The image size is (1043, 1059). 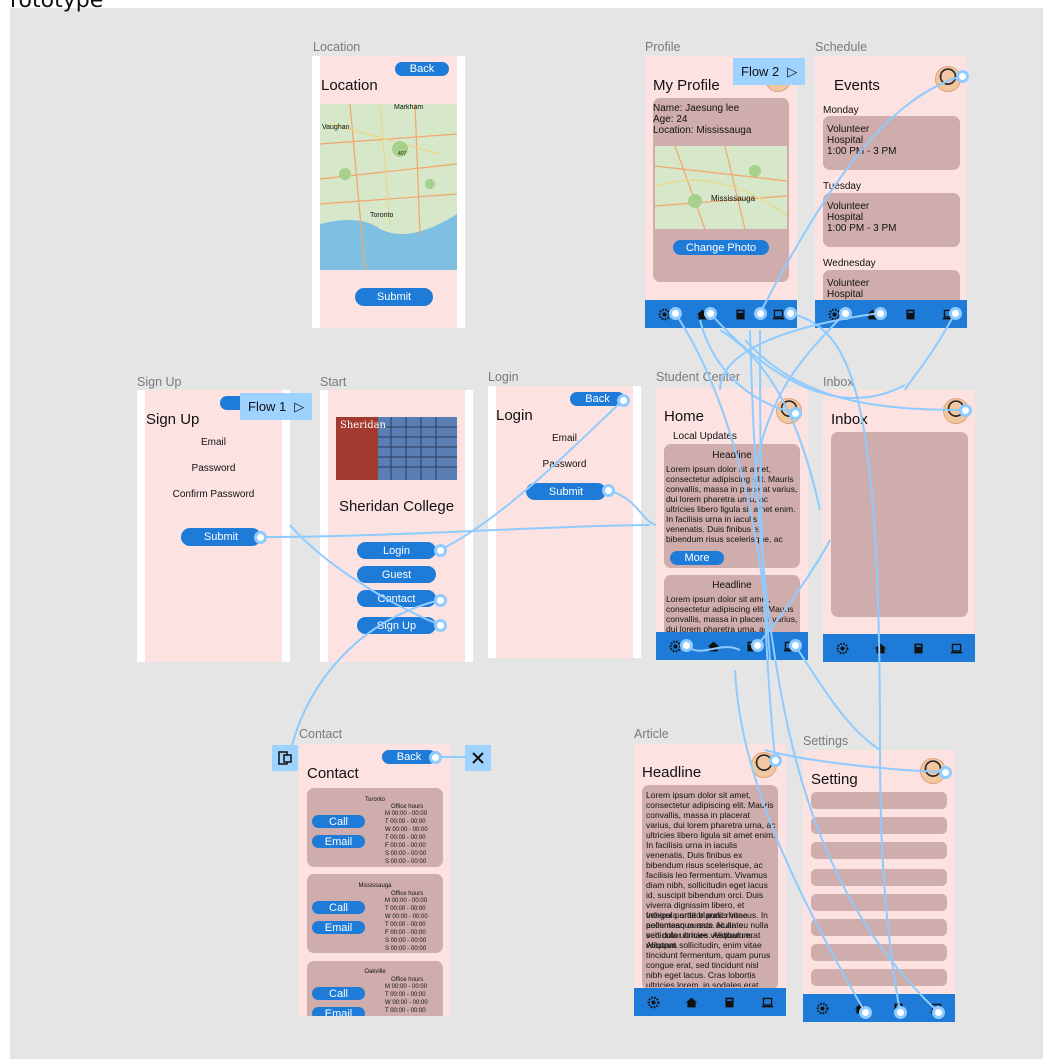 I want to click on frame-label-inbox: Inbox, so click(x=838, y=382).